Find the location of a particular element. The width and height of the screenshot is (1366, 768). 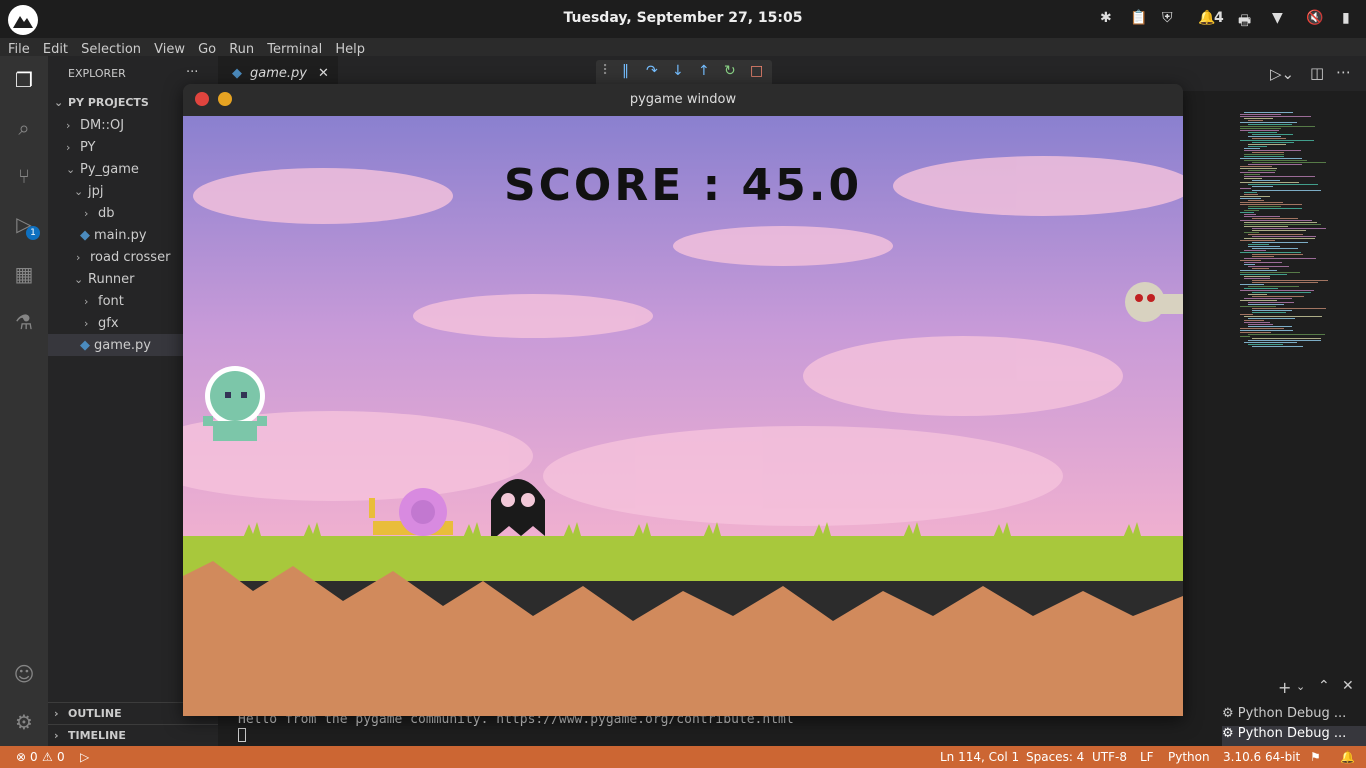

account-icon: ☺ is located at coordinates (24, 674).